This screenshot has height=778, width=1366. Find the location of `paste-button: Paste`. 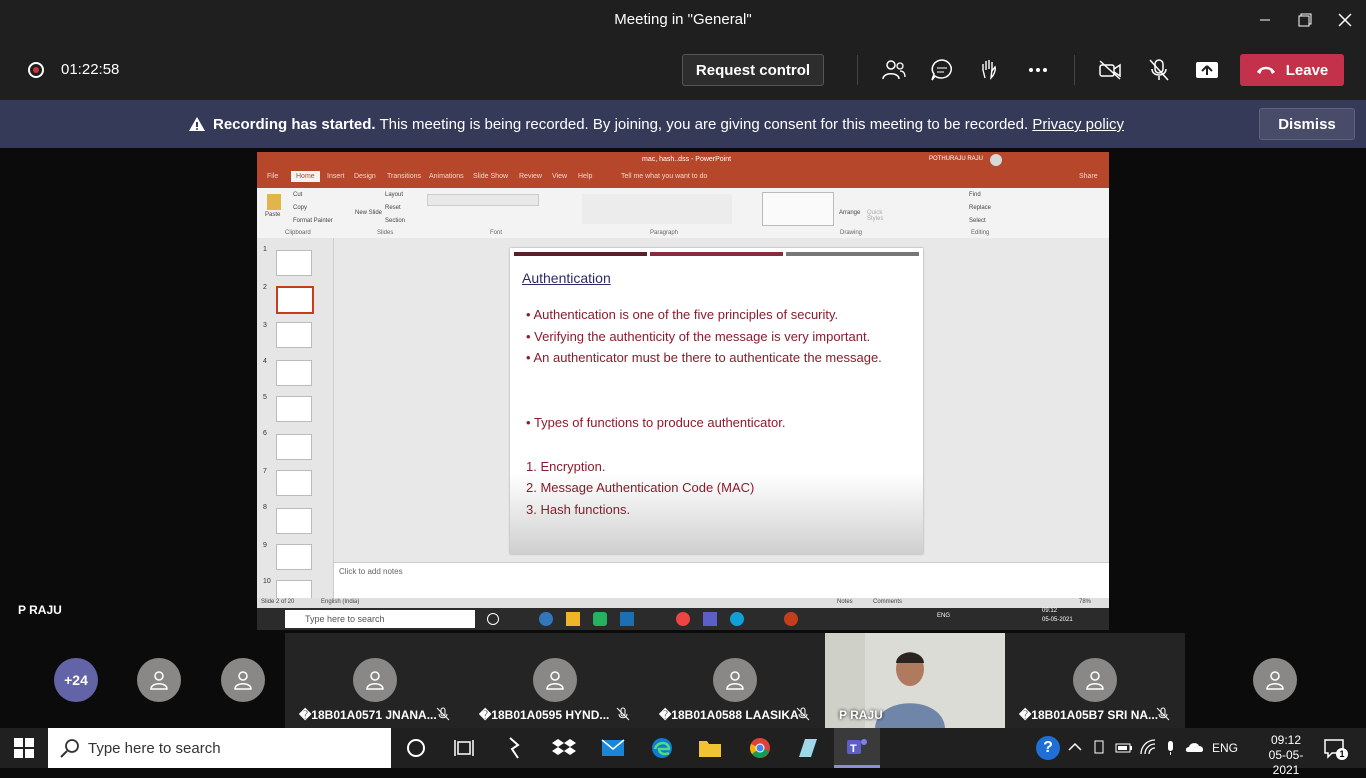

paste-button: Paste is located at coordinates (272, 215).